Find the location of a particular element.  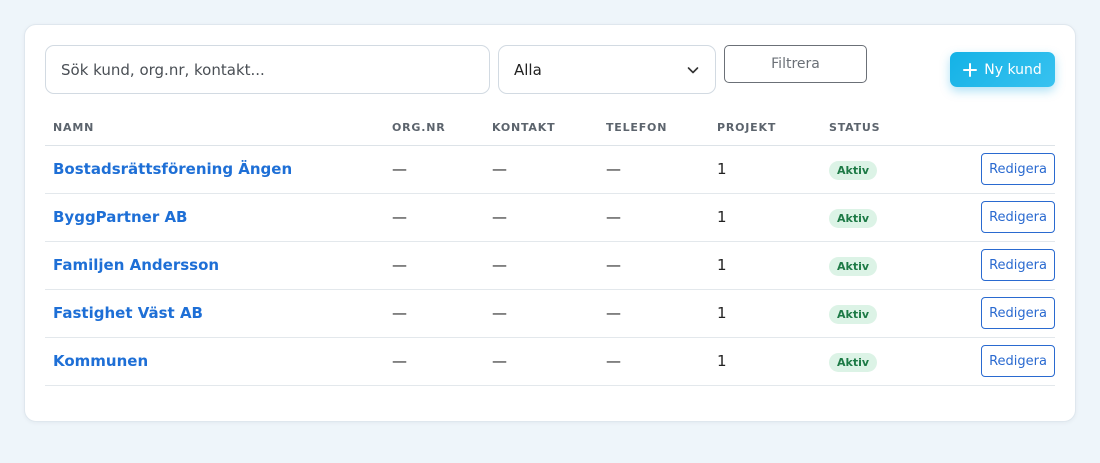

column-header-status: STATUS is located at coordinates (876, 128).